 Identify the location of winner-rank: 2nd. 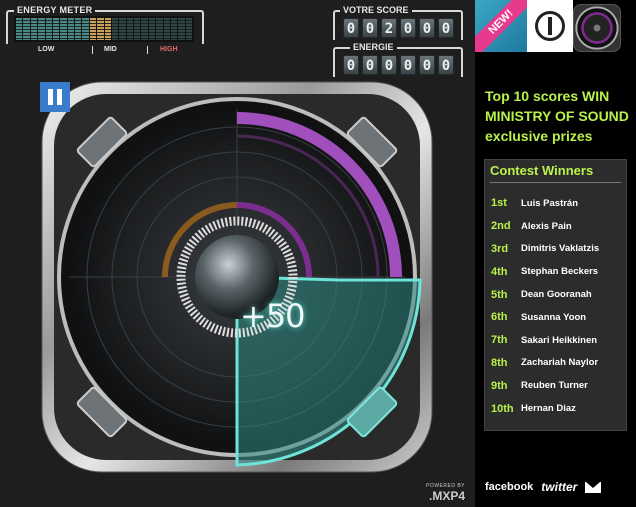
(501, 226).